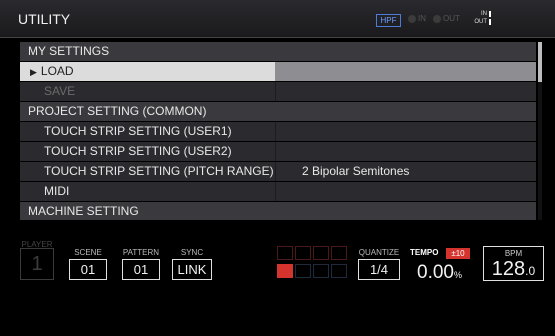 This screenshot has height=336, width=555. I want to click on sync-label: SYNC, so click(192, 252).